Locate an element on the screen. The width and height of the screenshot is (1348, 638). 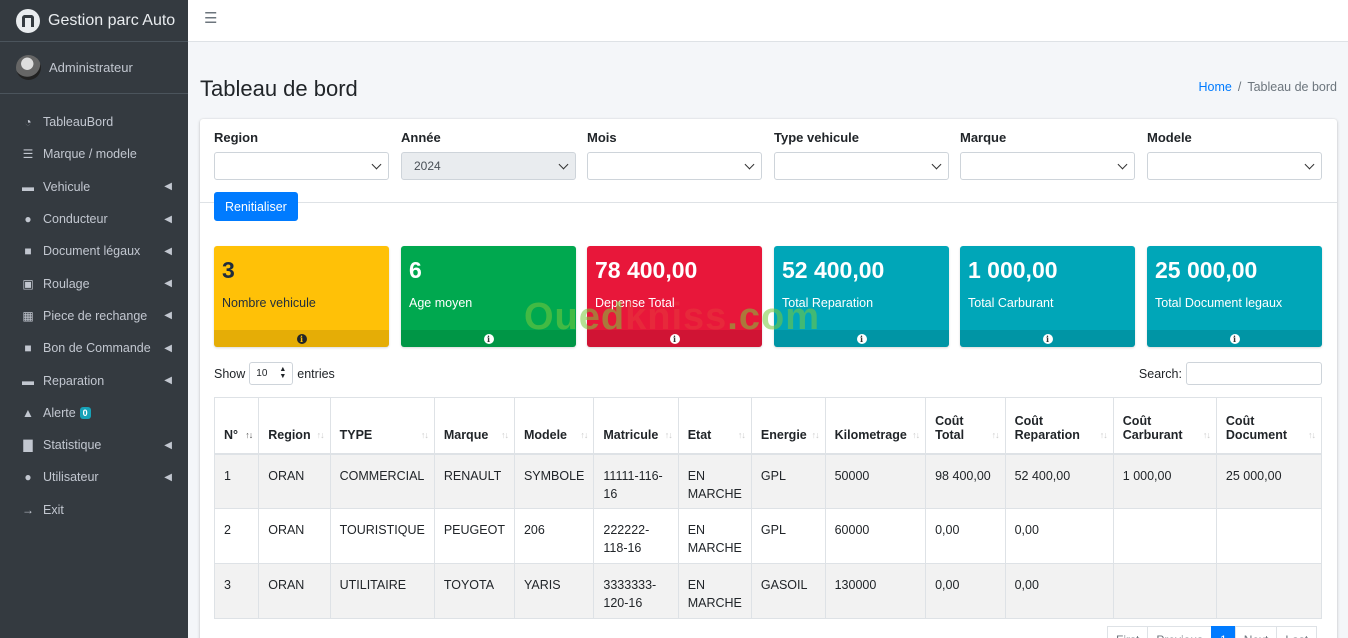
filter-type: Type vehicule is located at coordinates (861, 155).